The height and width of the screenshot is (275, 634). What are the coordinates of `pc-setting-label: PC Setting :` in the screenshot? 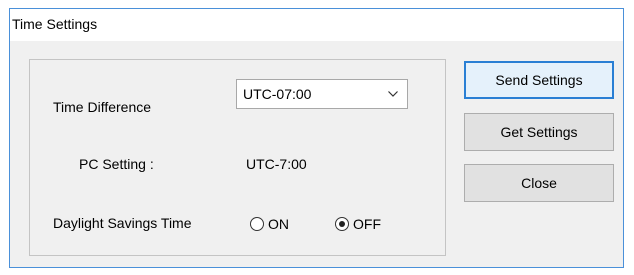 It's located at (116, 164).